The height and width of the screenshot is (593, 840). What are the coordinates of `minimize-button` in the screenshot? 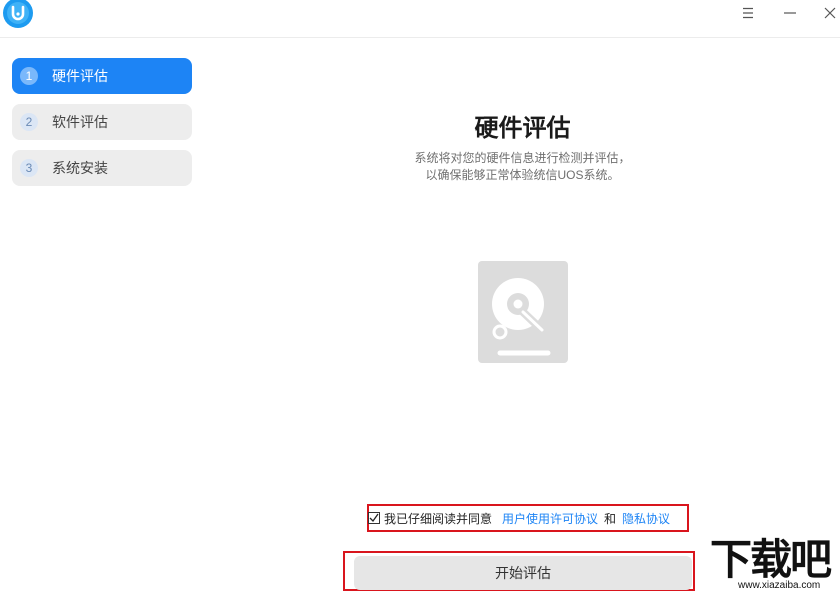 It's located at (790, 13).